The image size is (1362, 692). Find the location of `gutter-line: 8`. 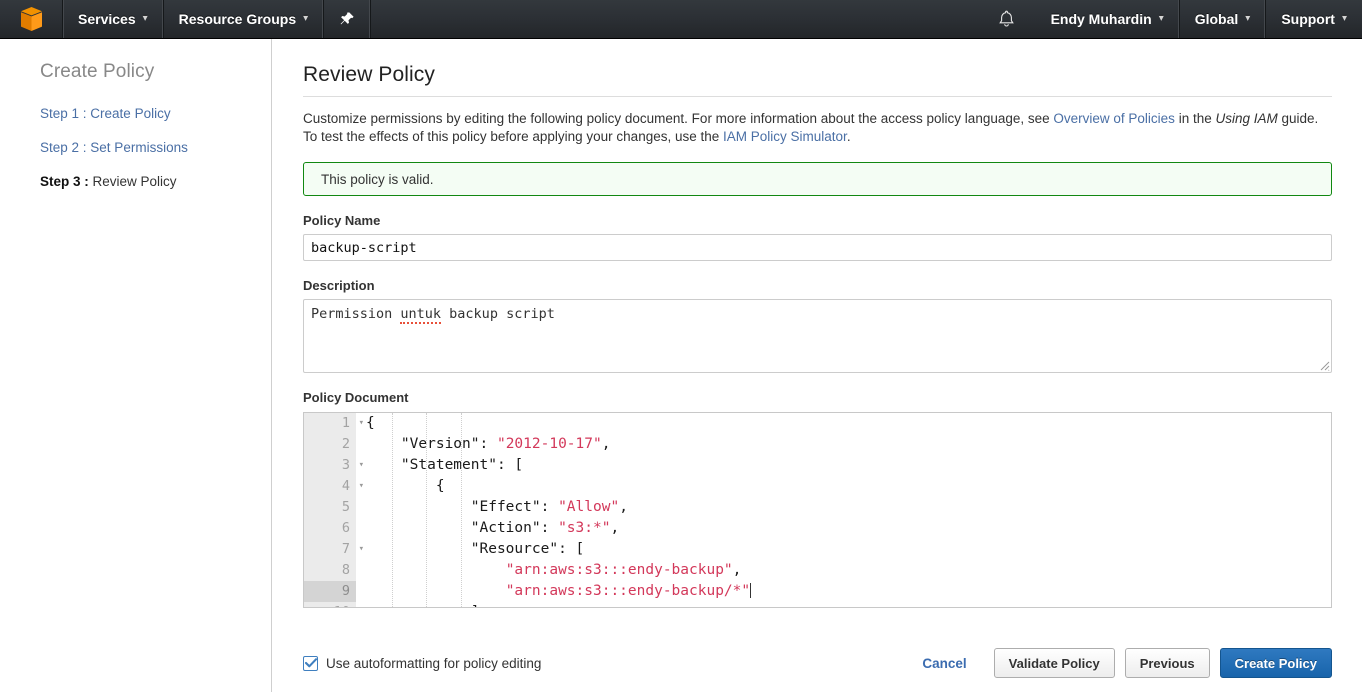

gutter-line: 8 is located at coordinates (330, 570).